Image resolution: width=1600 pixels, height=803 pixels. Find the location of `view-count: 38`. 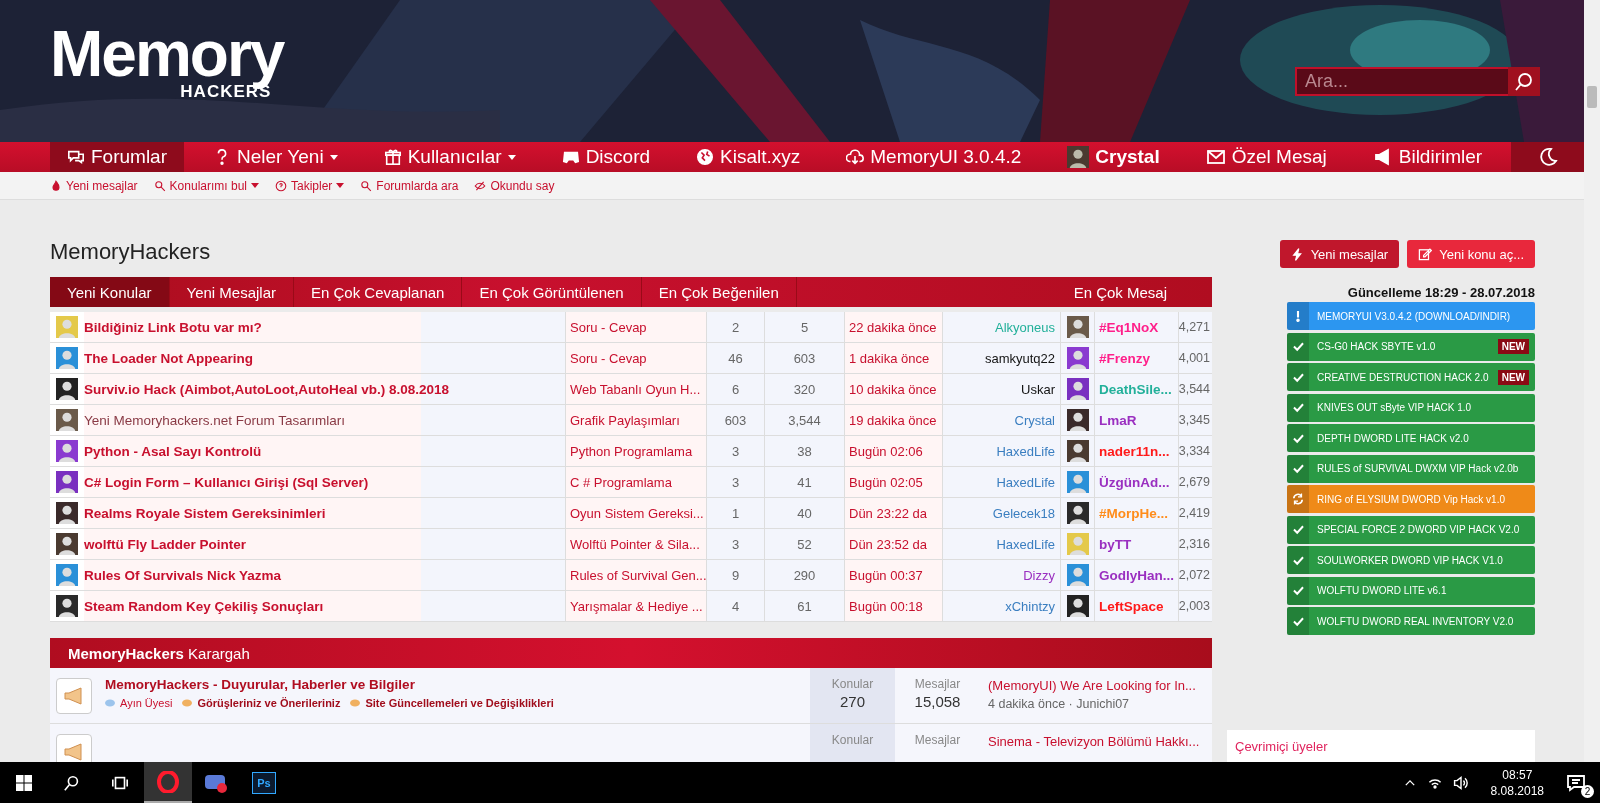

view-count: 38 is located at coordinates (804, 451).